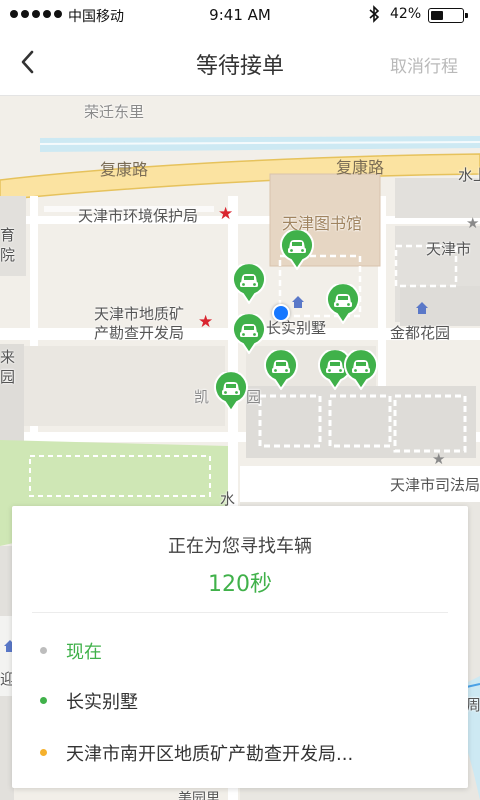 The height and width of the screenshot is (800, 480). Describe the element at coordinates (254, 397) in the screenshot. I see `map-label-yuan: 园` at that location.